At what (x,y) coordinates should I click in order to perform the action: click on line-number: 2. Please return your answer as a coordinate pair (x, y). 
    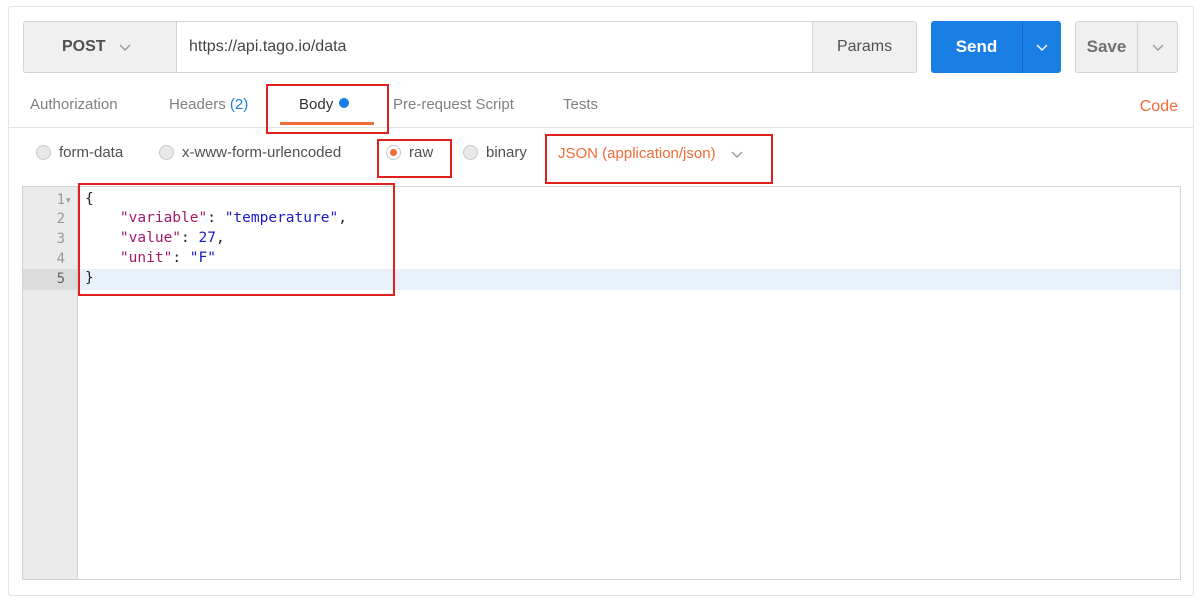
    Looking at the image, I should click on (60, 219).